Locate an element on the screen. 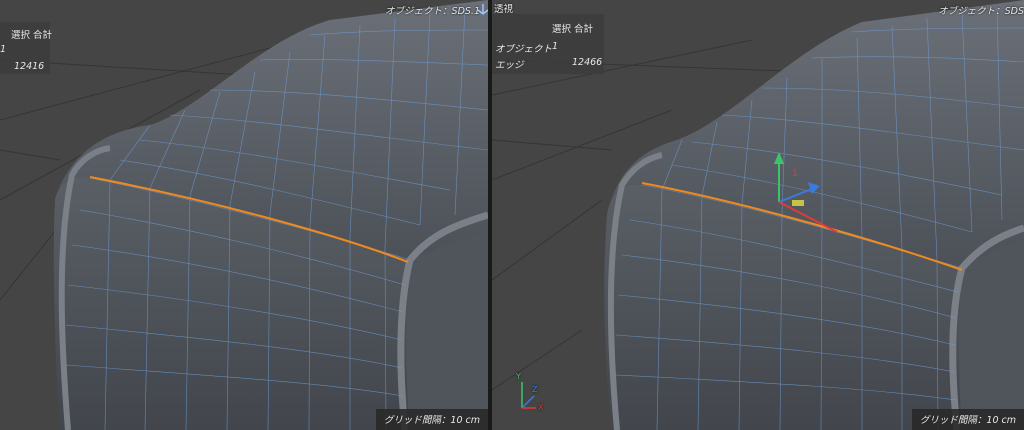  stats-object-label: オブジェクト is located at coordinates (524, 49).